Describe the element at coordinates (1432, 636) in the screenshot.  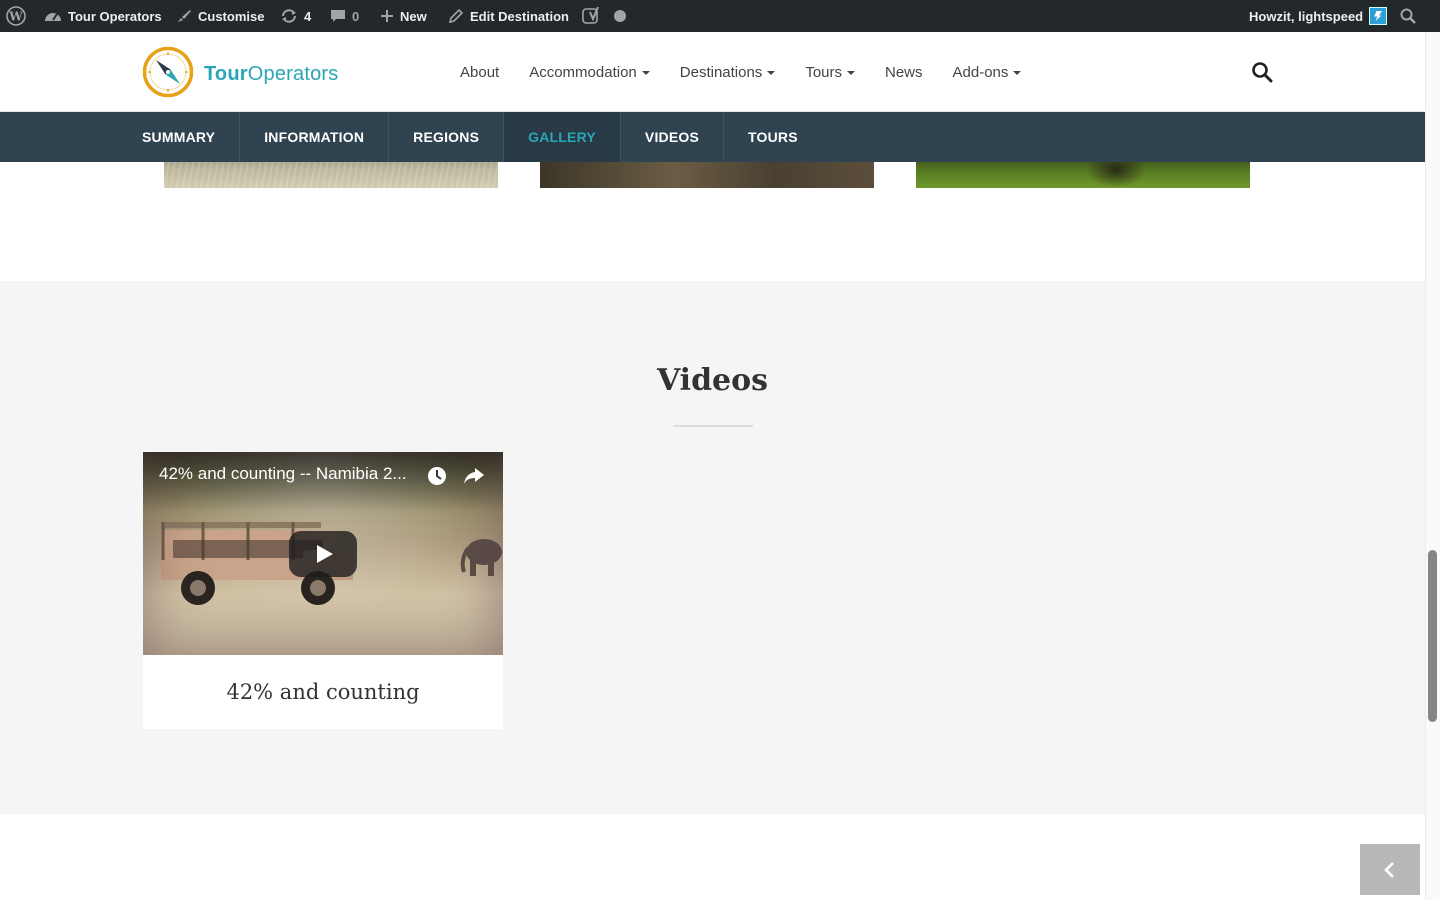
I see `scrollbar-thumb` at that location.